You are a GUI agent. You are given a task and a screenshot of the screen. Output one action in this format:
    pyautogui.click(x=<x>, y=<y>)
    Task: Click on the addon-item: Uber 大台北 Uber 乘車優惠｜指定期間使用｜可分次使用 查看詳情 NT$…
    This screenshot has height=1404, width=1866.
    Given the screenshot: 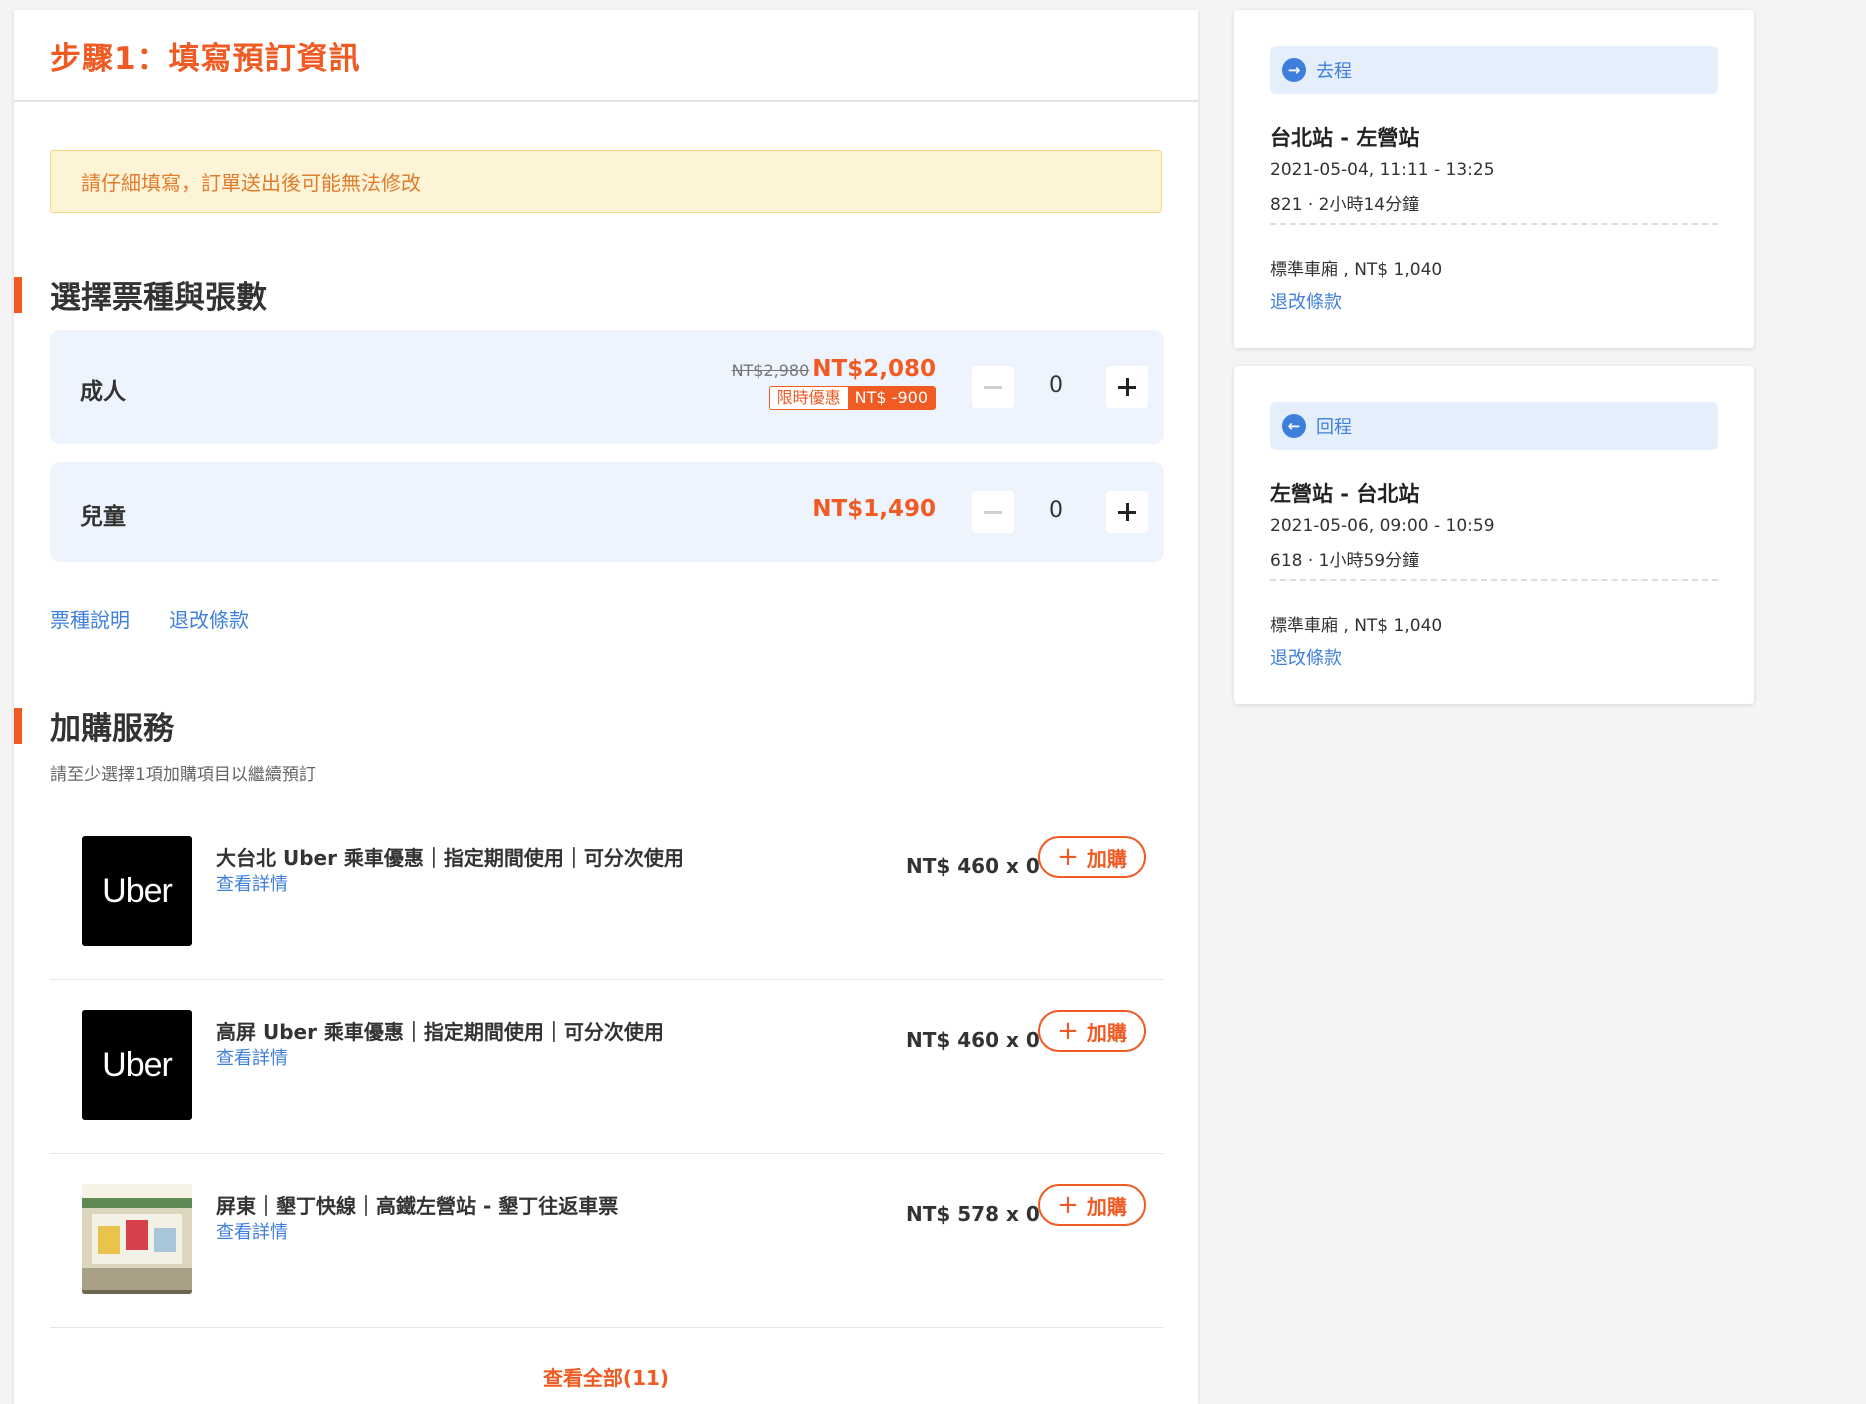 What is the action you would take?
    pyautogui.click(x=607, y=893)
    